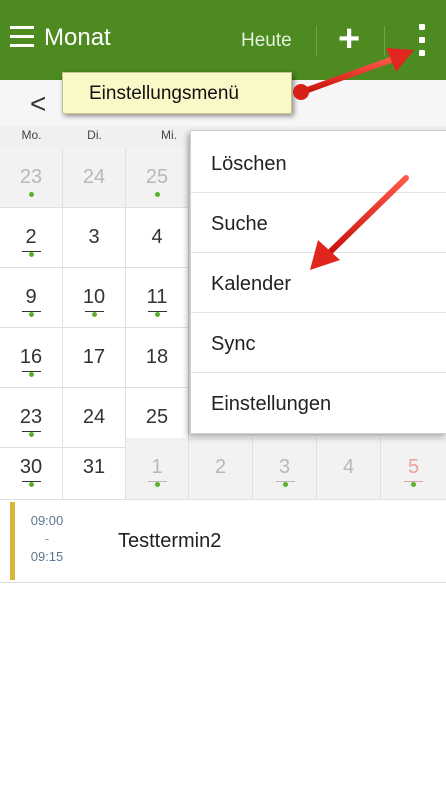  Describe the element at coordinates (157, 178) in the screenshot. I see `day-cell: 25` at that location.